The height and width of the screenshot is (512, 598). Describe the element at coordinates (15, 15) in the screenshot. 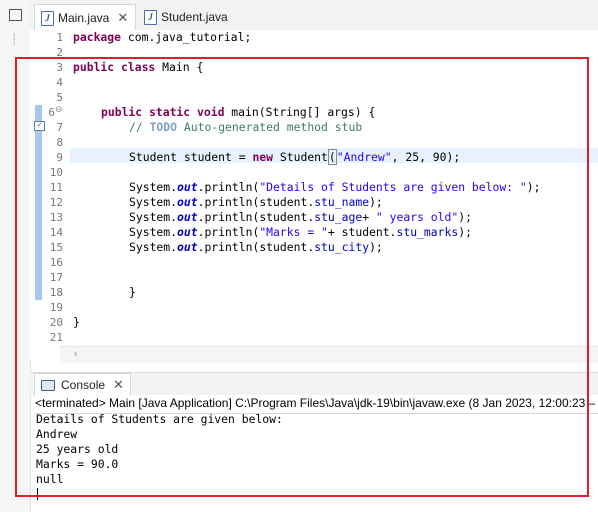

I see `restore-view-icon` at that location.